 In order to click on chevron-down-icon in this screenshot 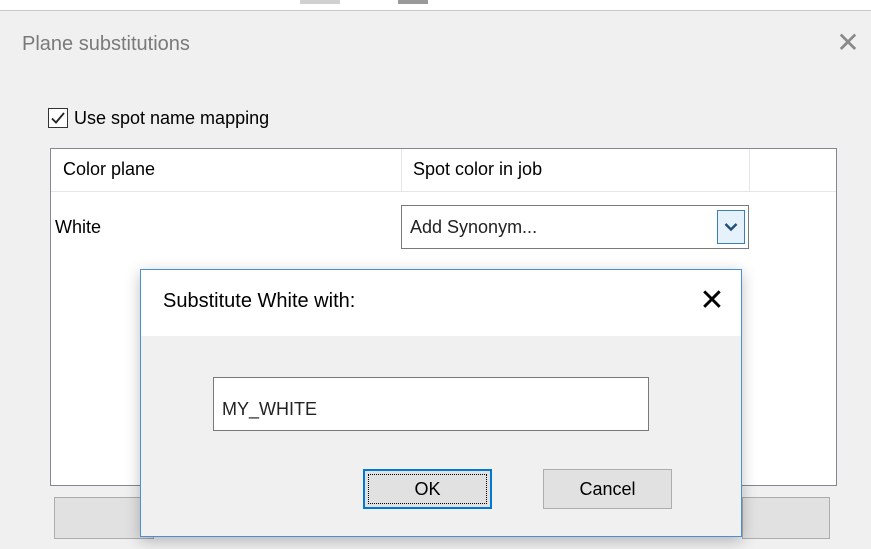, I will do `click(731, 227)`.